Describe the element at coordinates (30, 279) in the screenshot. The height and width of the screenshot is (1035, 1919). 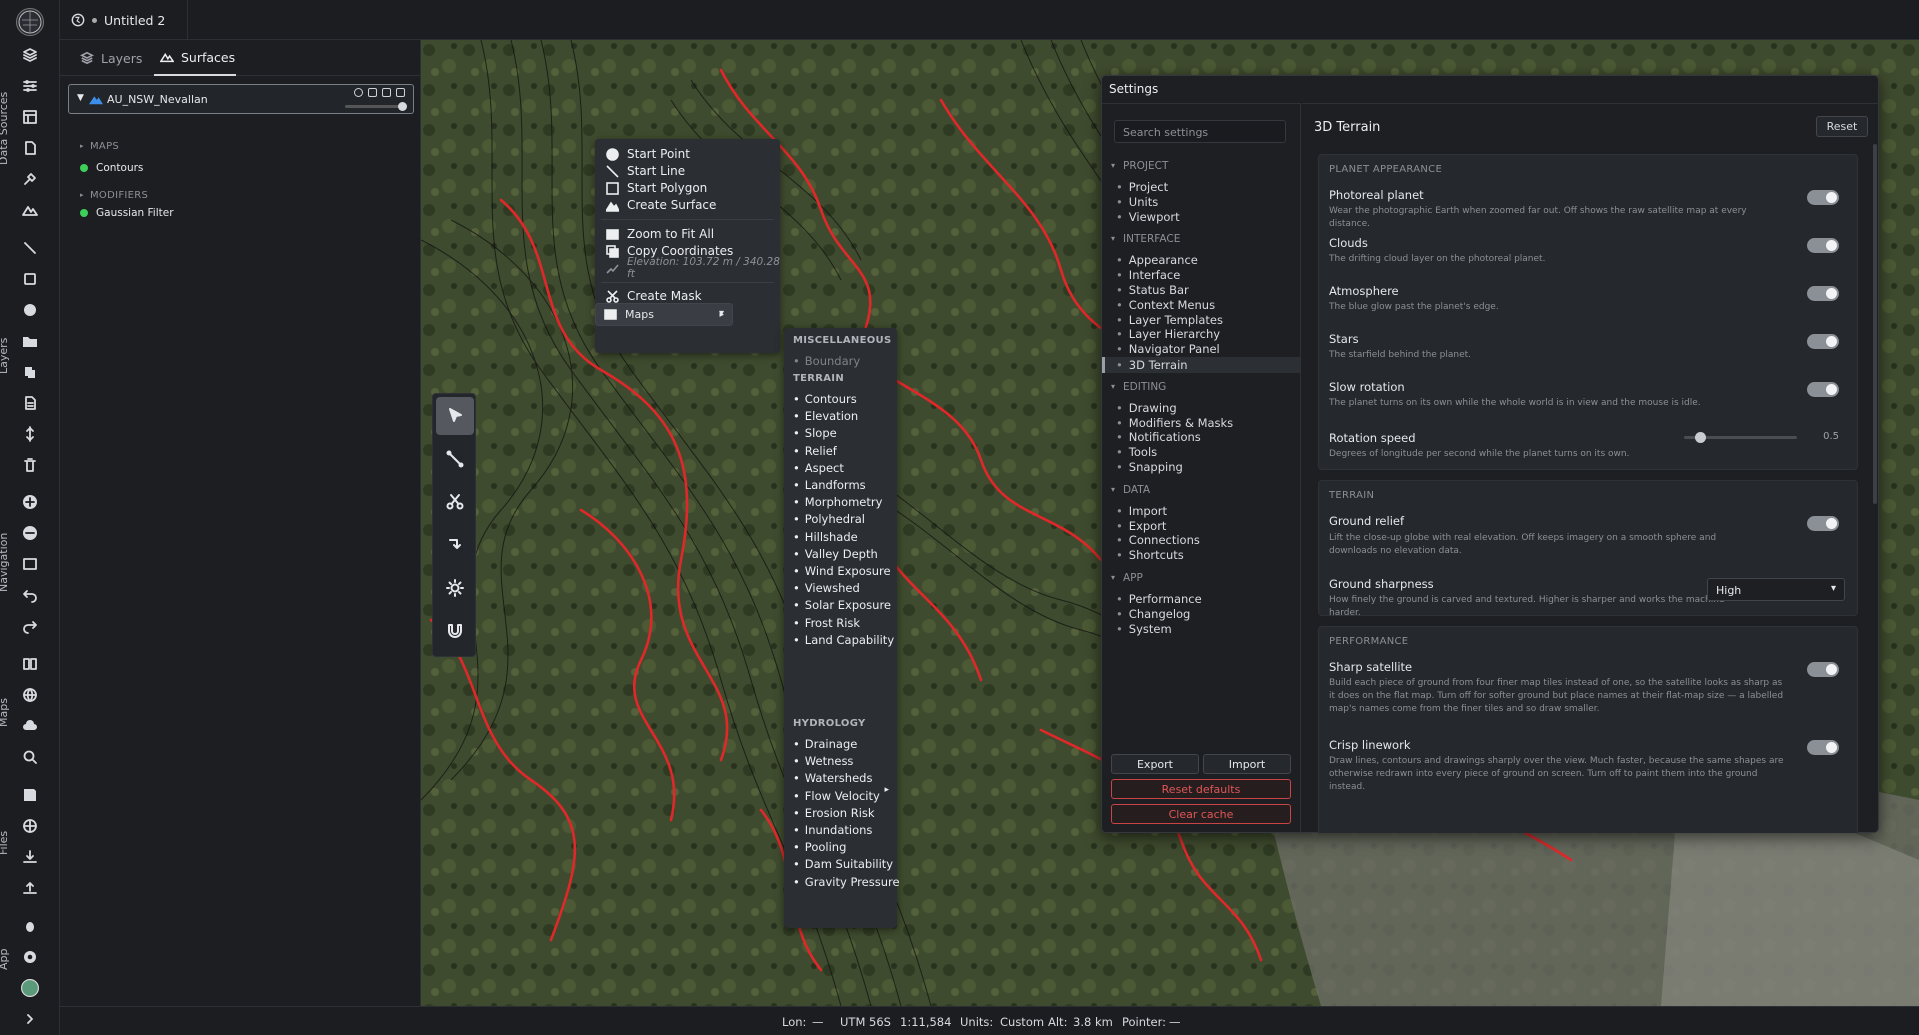
I see `square-tool-icon` at that location.